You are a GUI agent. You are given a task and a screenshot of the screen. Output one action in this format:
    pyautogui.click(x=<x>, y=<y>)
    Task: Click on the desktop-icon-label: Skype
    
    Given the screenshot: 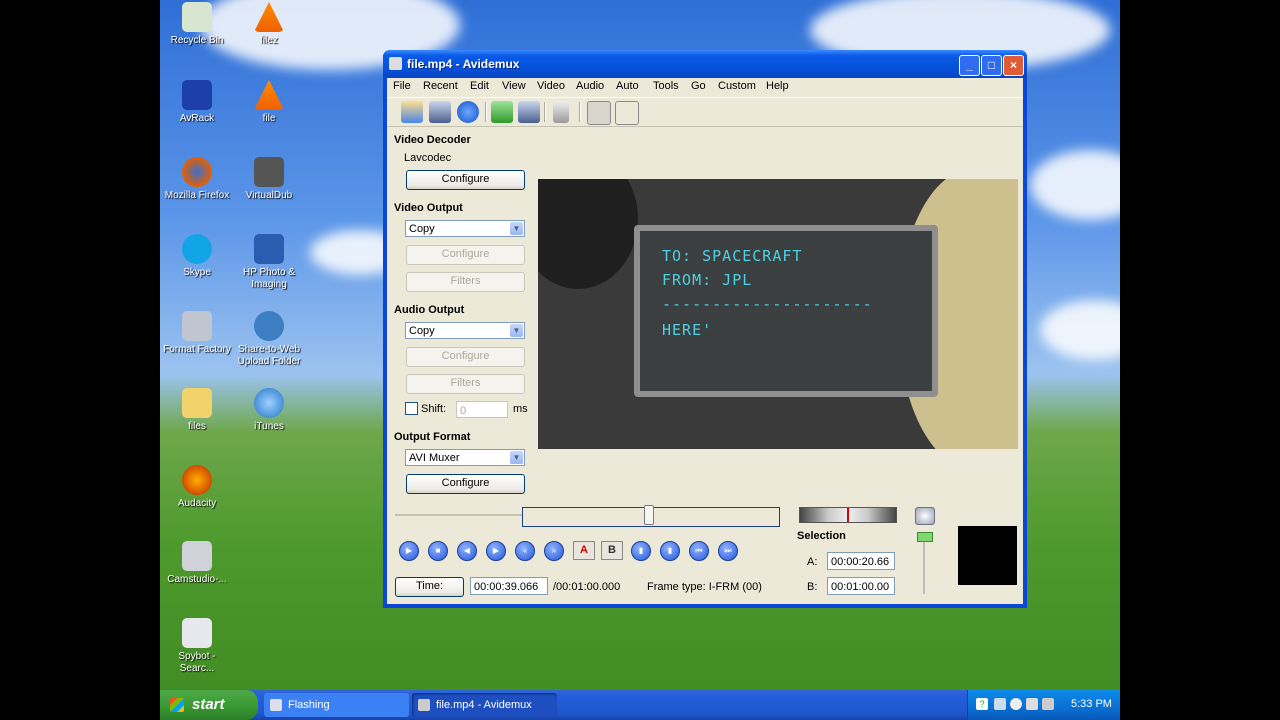 What is the action you would take?
    pyautogui.click(x=197, y=272)
    